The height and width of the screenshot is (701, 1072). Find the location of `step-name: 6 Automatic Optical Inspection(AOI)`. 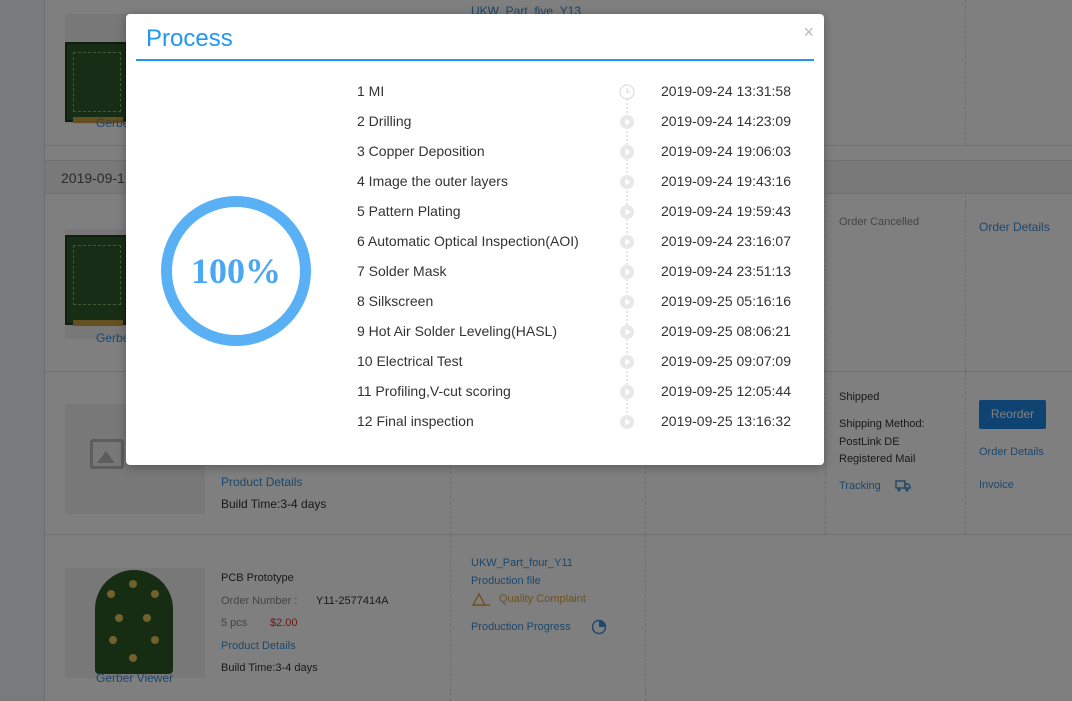

step-name: 6 Automatic Optical Inspection(AOI) is located at coordinates (468, 241).